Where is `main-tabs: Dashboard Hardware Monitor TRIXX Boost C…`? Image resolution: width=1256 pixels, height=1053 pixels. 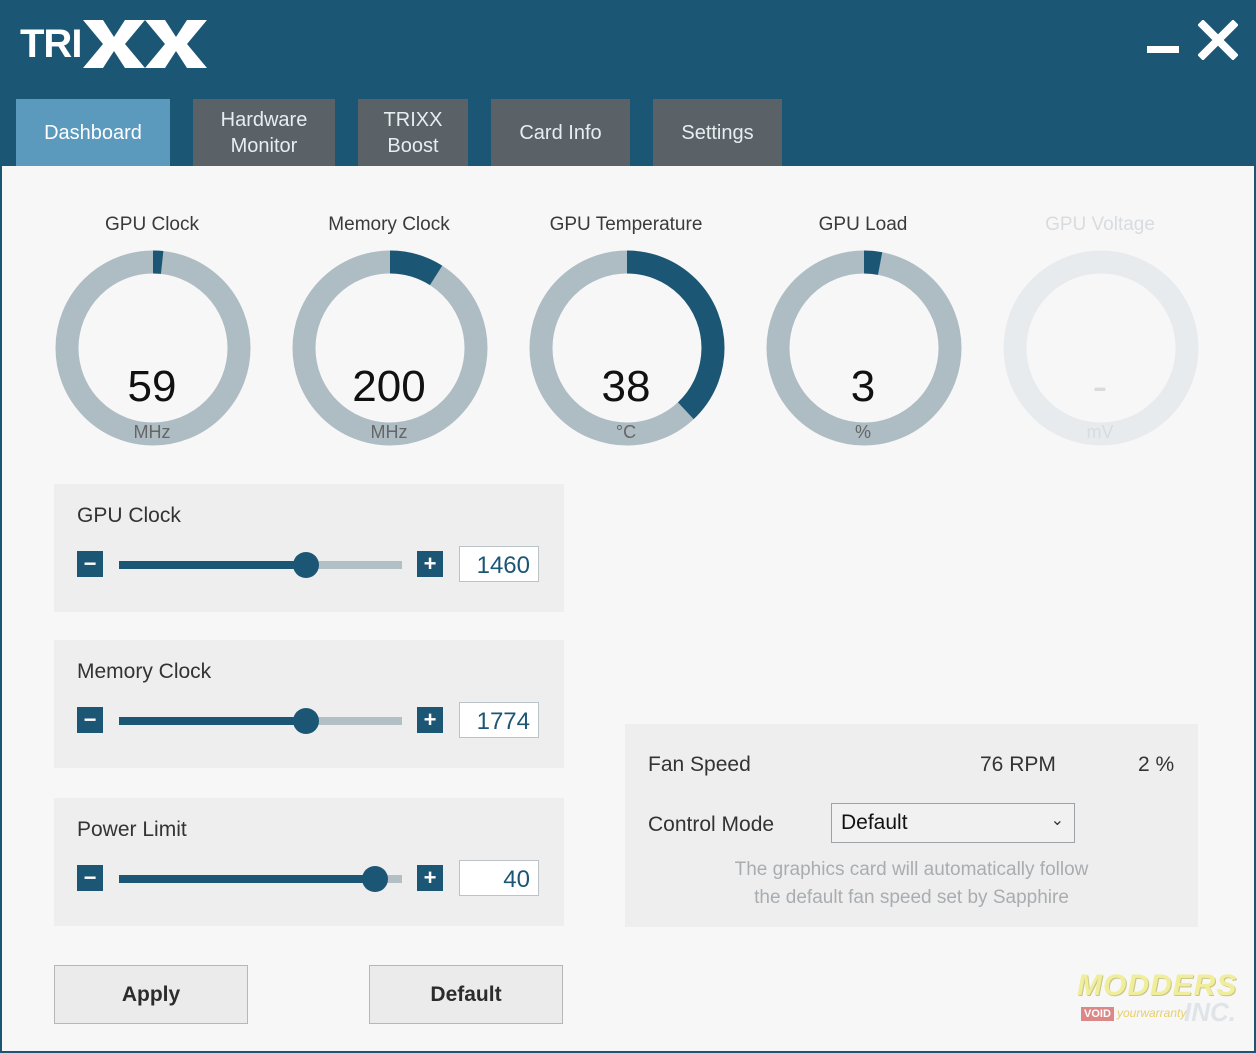 main-tabs: Dashboard Hardware Monitor TRIXX Boost C… is located at coordinates (410, 132).